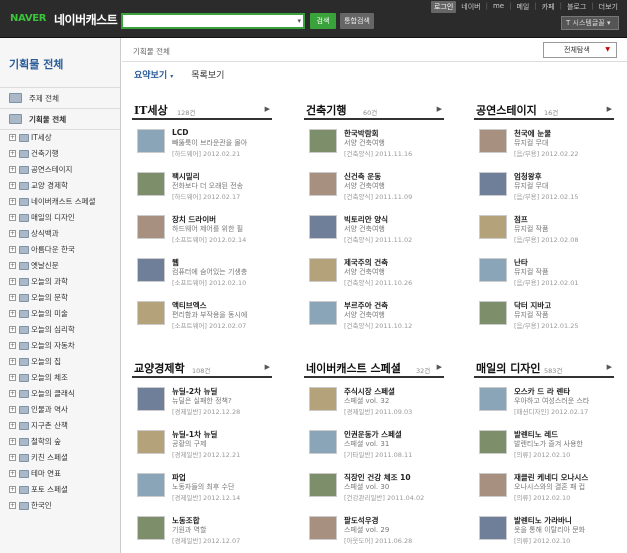 This screenshot has width=627, height=553. I want to click on sidebar-item: + 매일의 디자인, so click(60, 218).